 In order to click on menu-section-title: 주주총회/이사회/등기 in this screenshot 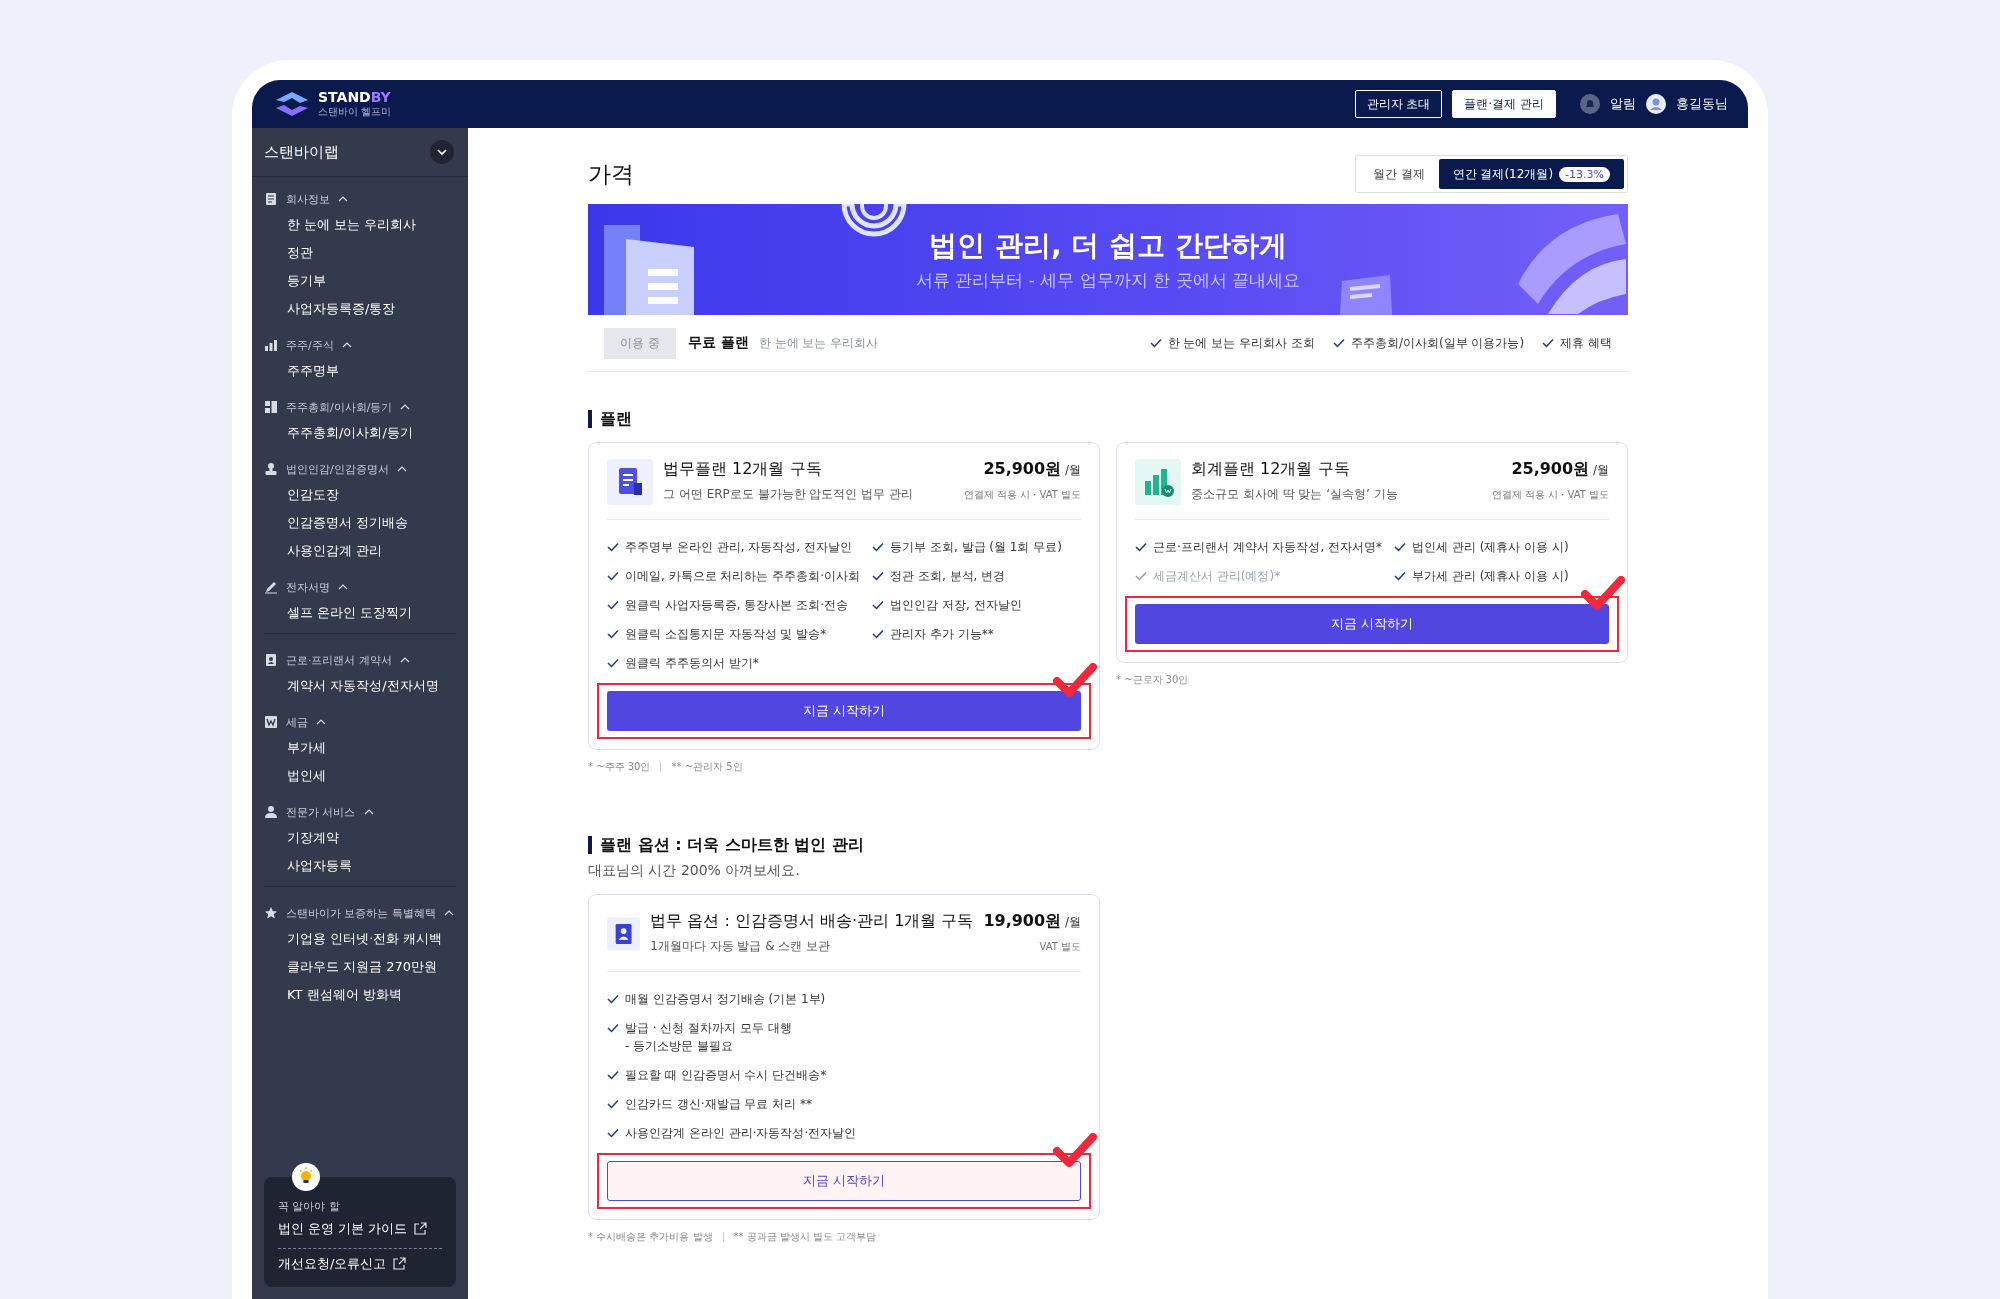, I will do `click(339, 407)`.